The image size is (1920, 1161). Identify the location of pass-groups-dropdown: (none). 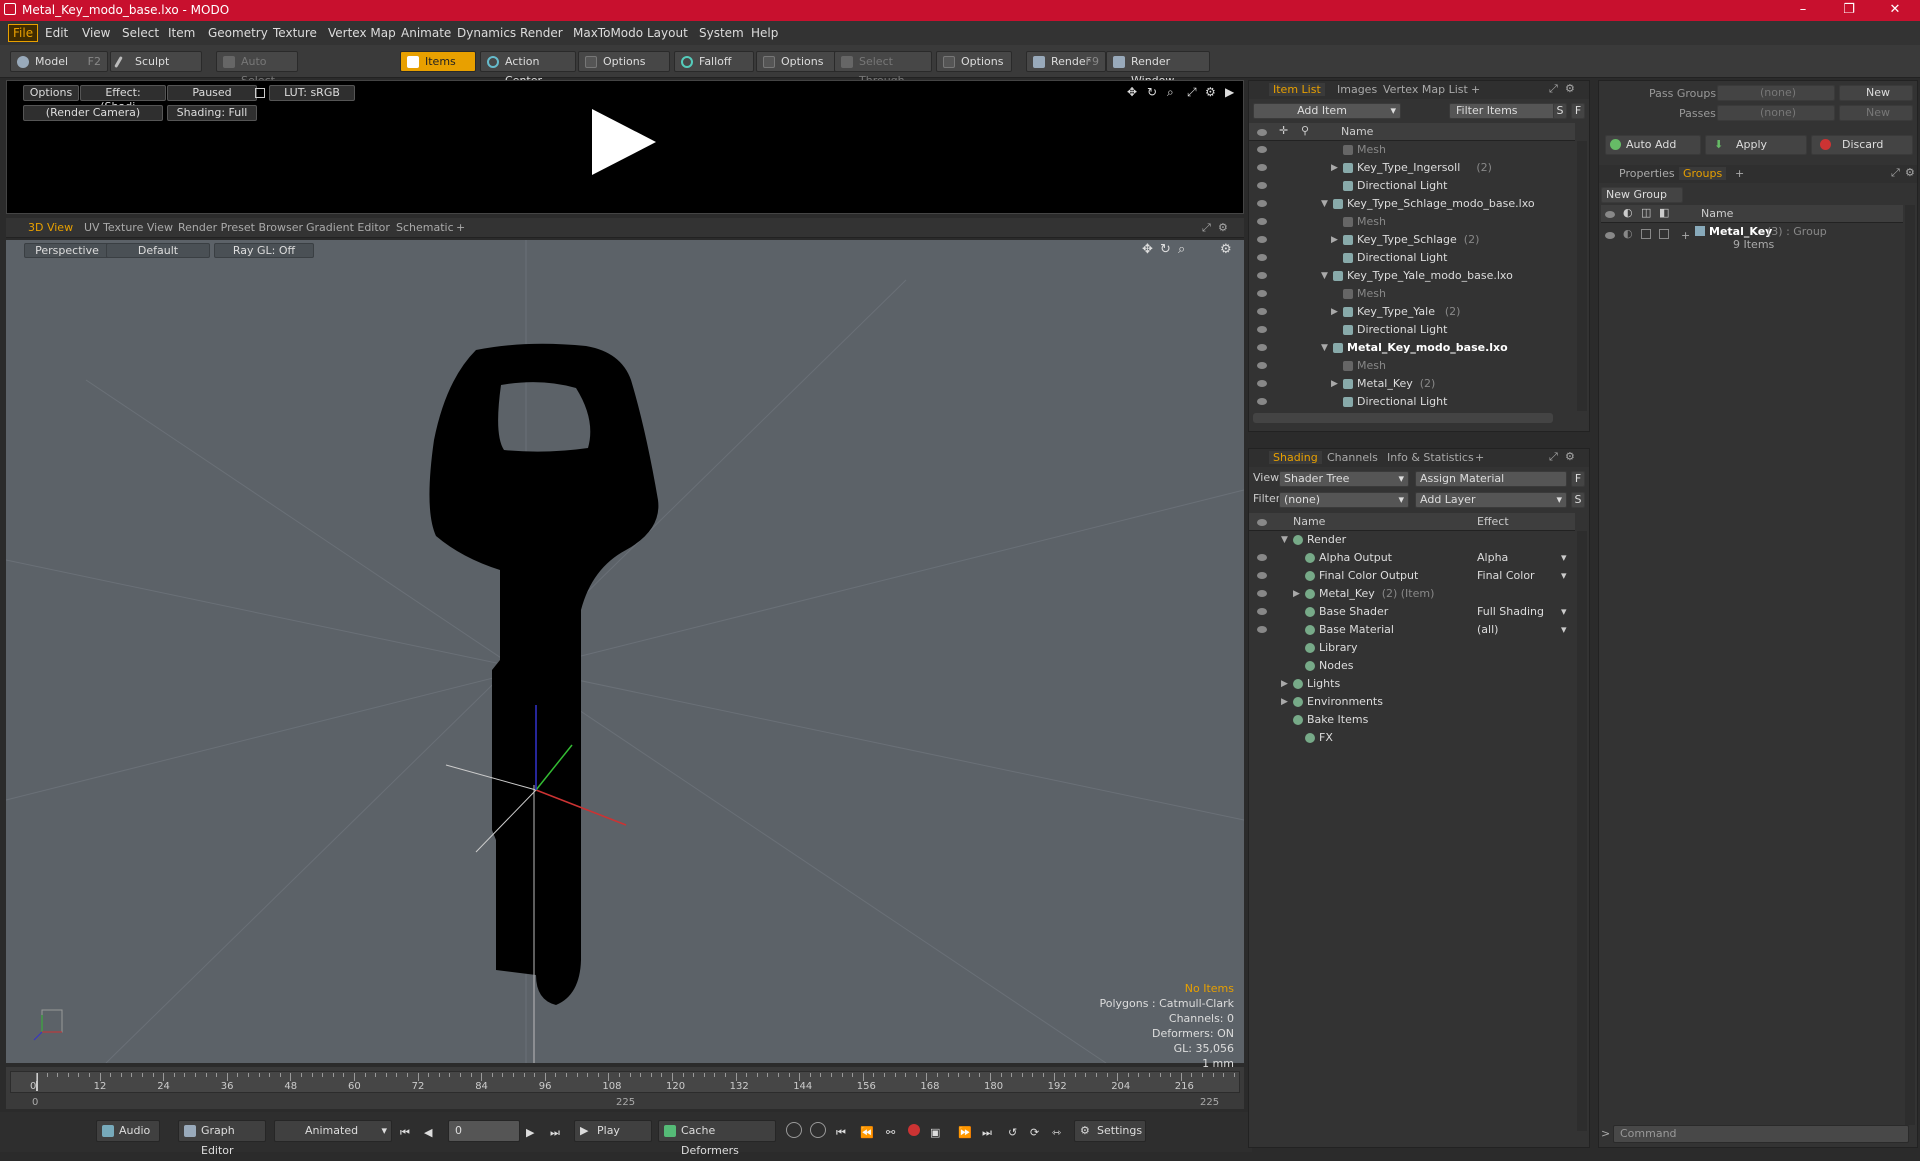
(1776, 93).